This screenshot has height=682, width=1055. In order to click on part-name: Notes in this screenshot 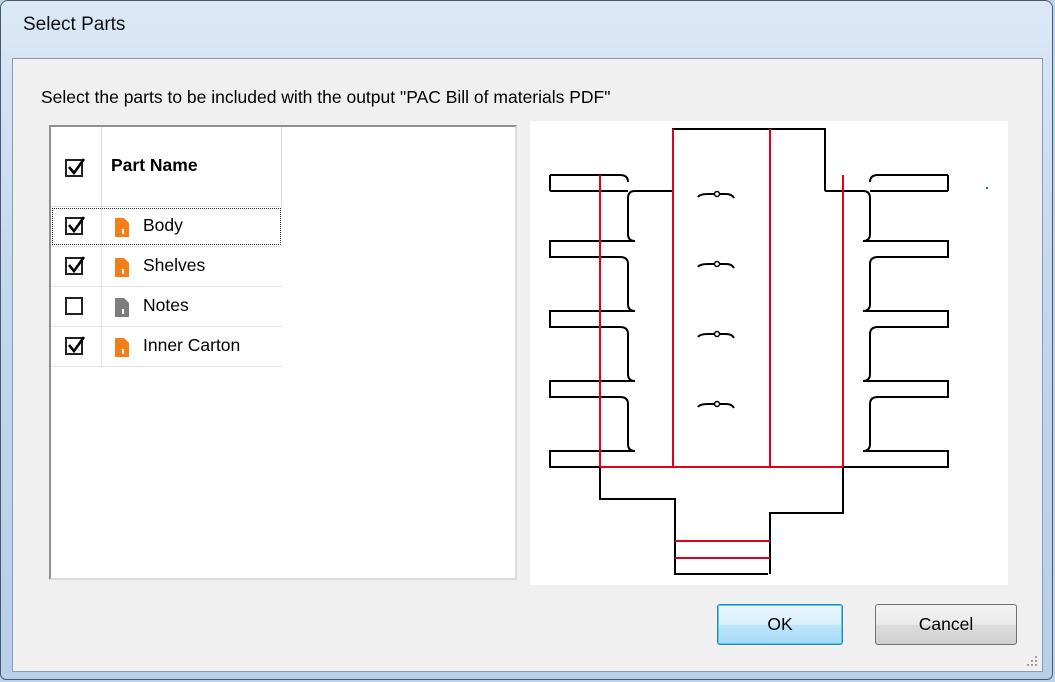, I will do `click(166, 305)`.